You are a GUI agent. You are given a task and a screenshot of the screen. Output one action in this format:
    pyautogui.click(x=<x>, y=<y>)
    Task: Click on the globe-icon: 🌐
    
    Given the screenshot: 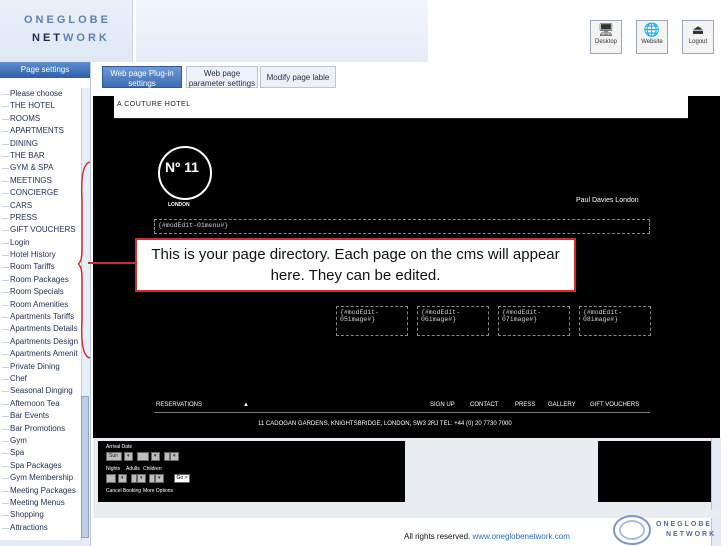 What is the action you would take?
    pyautogui.click(x=652, y=29)
    